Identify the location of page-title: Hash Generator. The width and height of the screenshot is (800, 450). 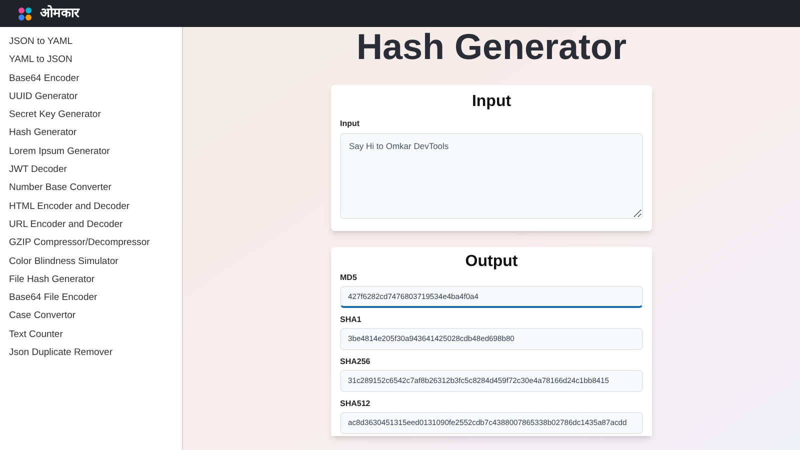
(491, 47).